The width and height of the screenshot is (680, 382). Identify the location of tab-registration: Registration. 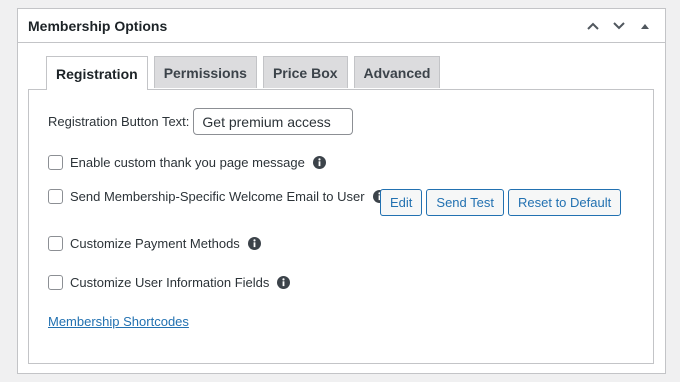
(97, 73).